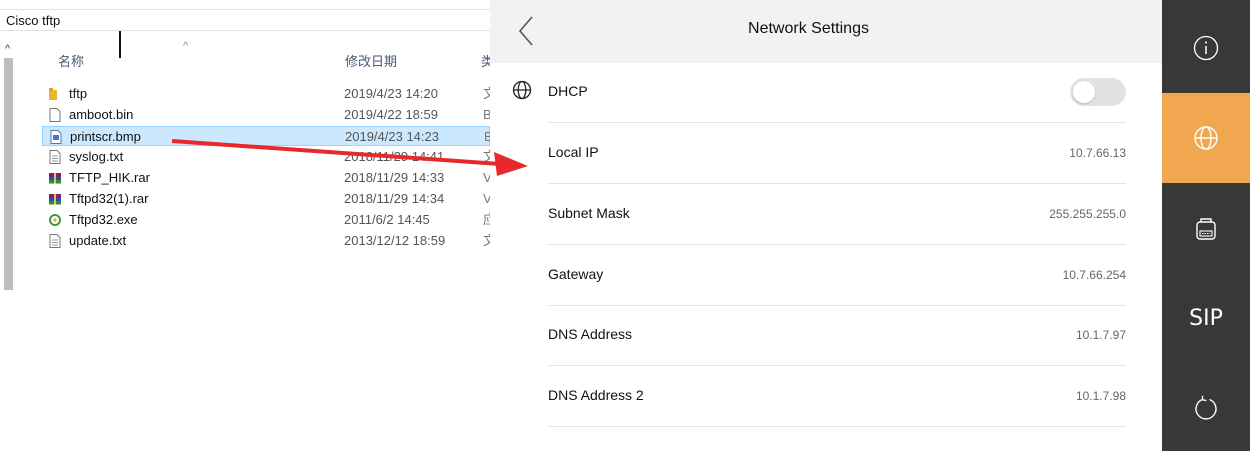 The height and width of the screenshot is (451, 1250). Describe the element at coordinates (1094, 275) in the screenshot. I see `gateway-value: 10.7.66.254` at that location.